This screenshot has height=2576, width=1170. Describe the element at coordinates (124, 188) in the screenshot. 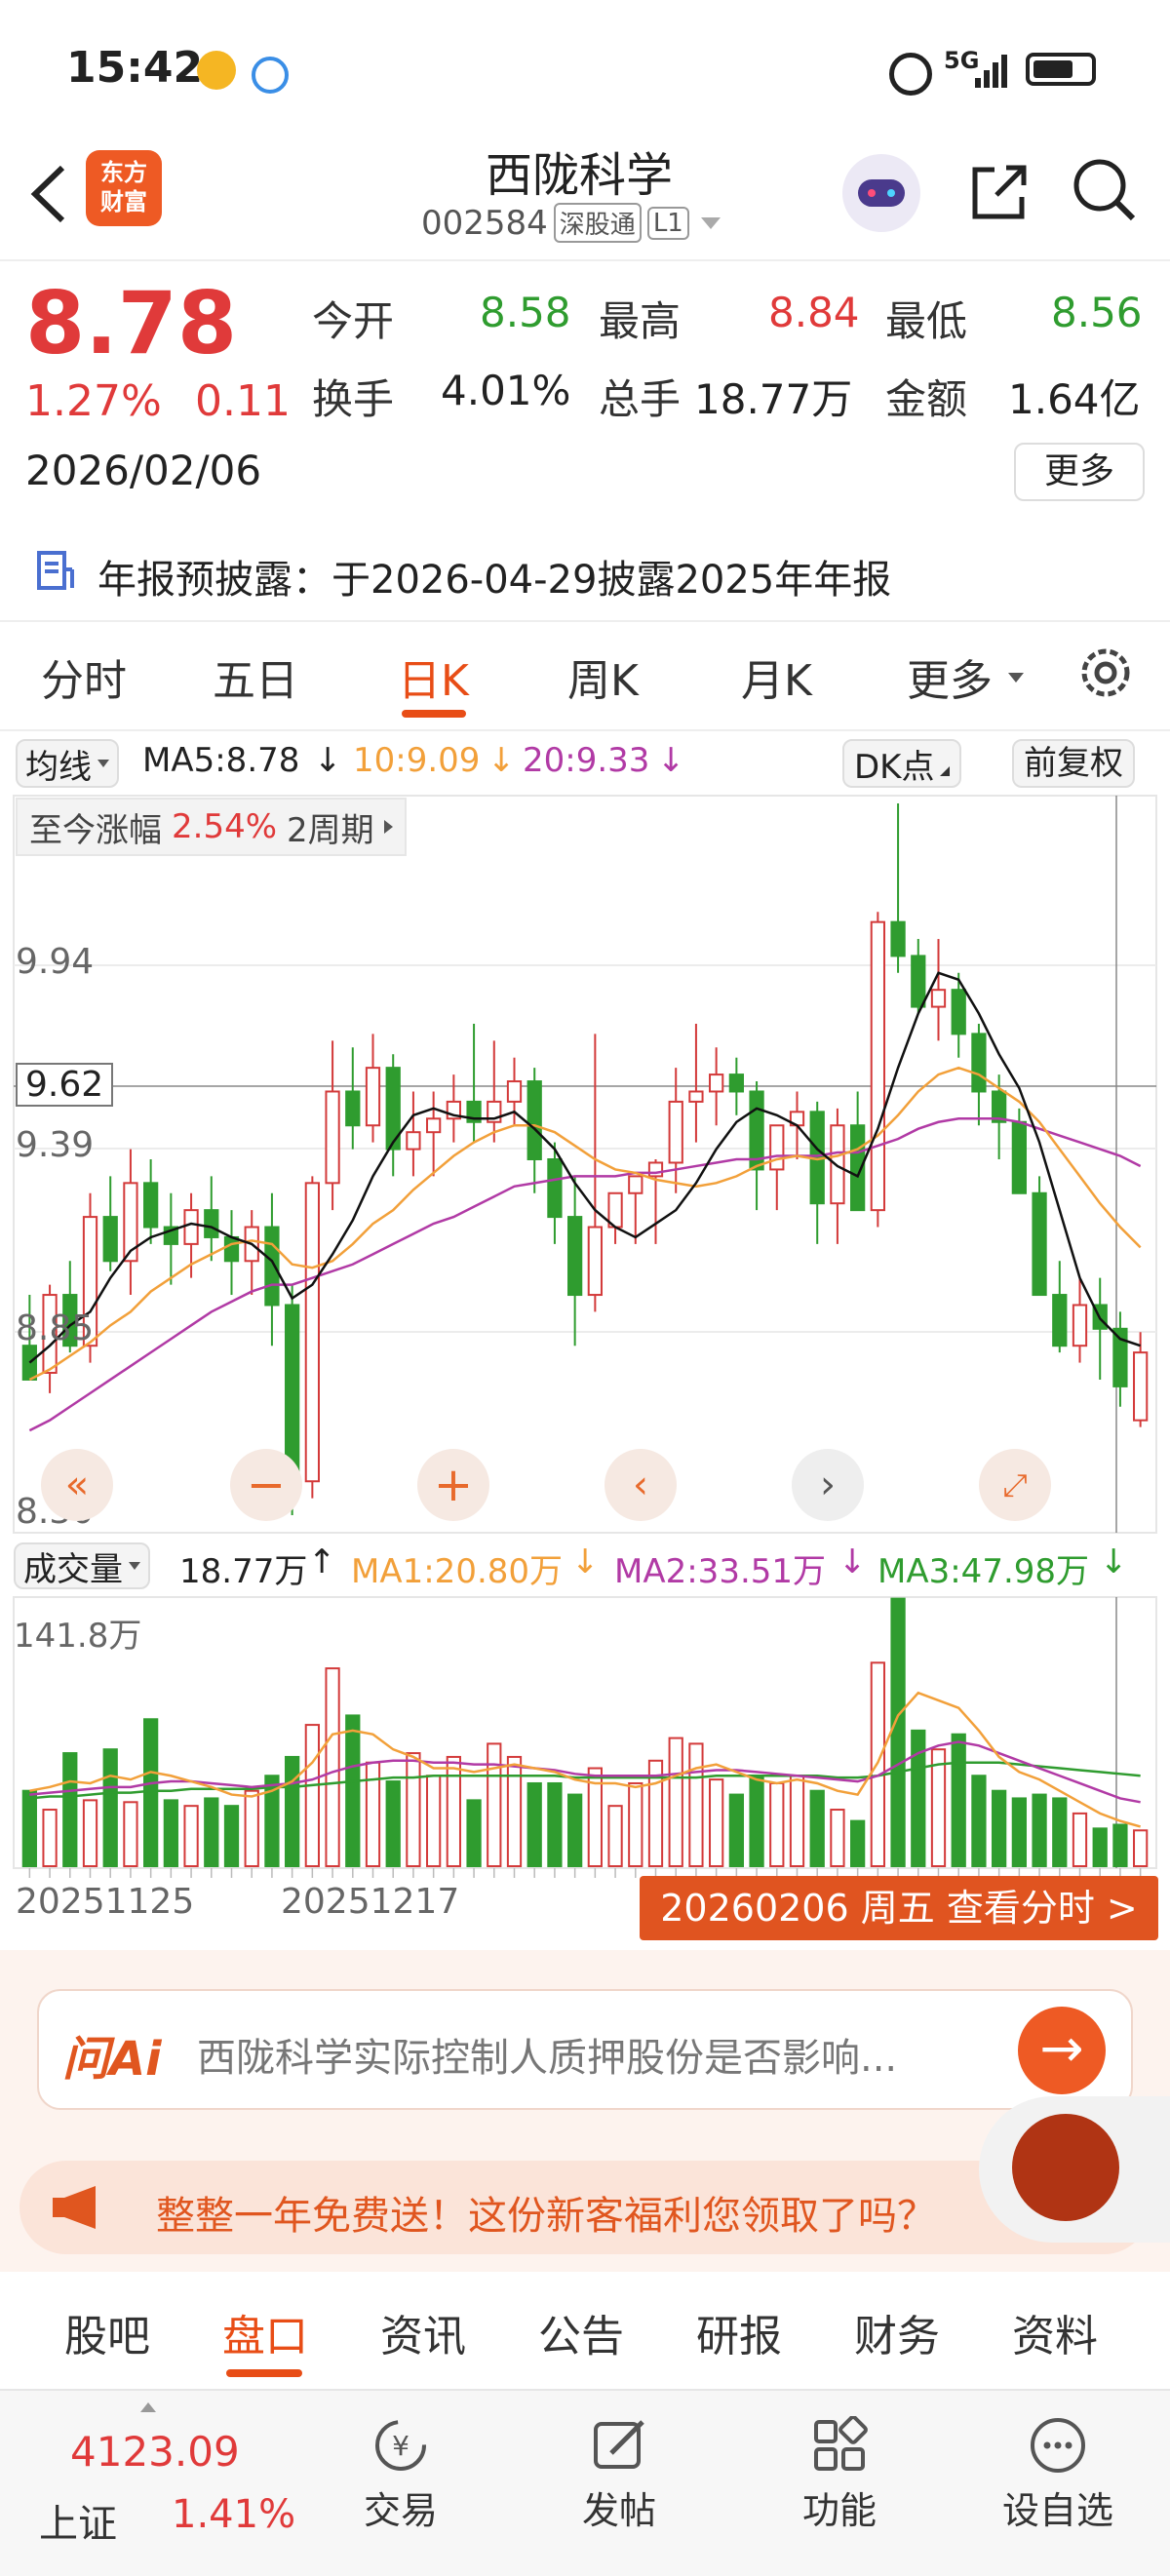

I see `app-logo: 东方财富` at that location.